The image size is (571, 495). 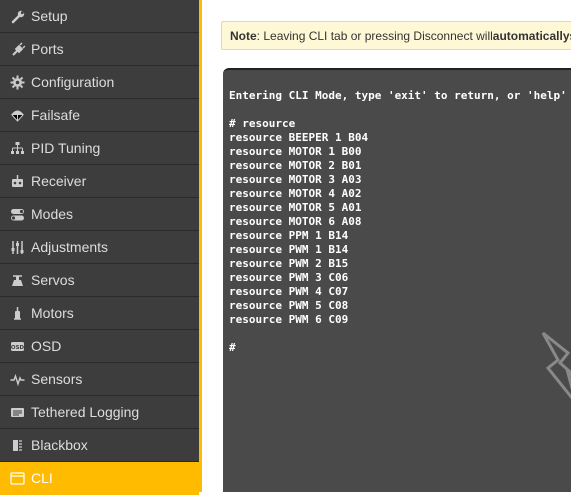 I want to click on sitemap-icon, so click(x=17, y=148).